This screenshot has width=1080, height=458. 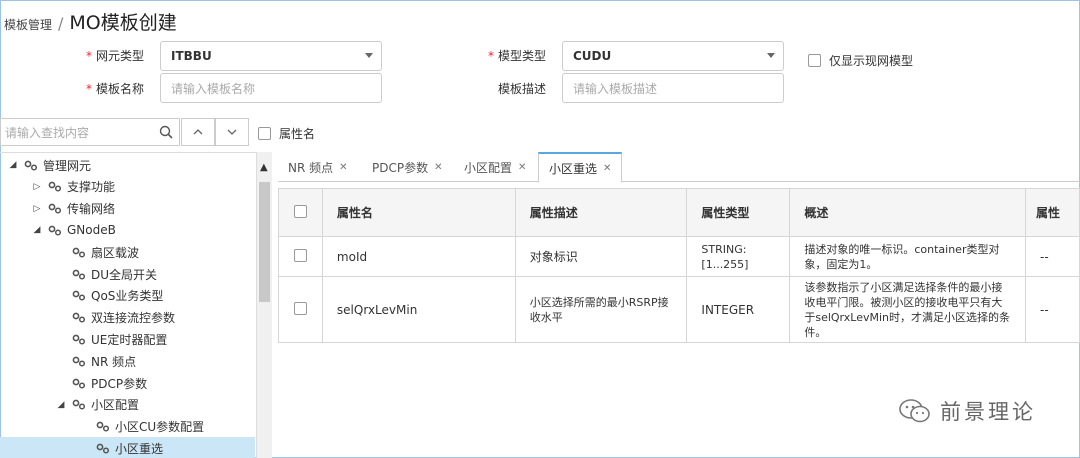 What do you see at coordinates (914, 411) in the screenshot?
I see `wechat-icon` at bounding box center [914, 411].